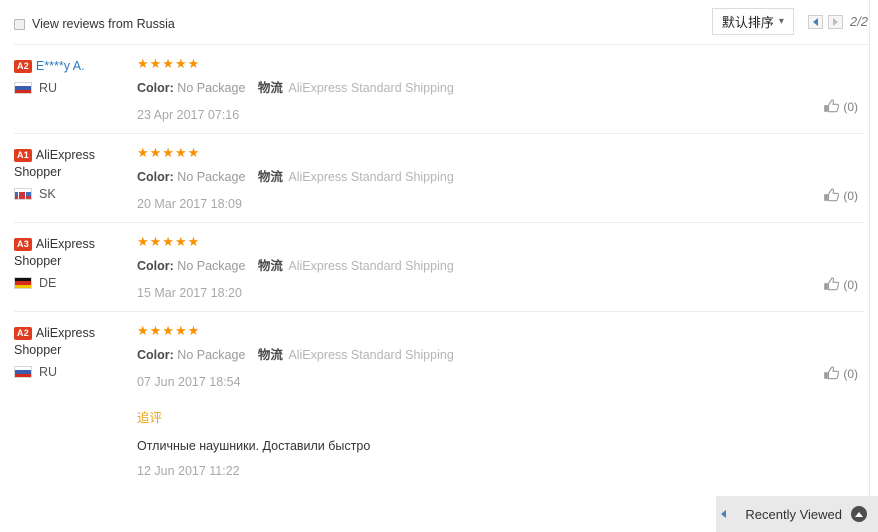  I want to click on sort-dropdown: 默认排序 ▾, so click(752, 21).